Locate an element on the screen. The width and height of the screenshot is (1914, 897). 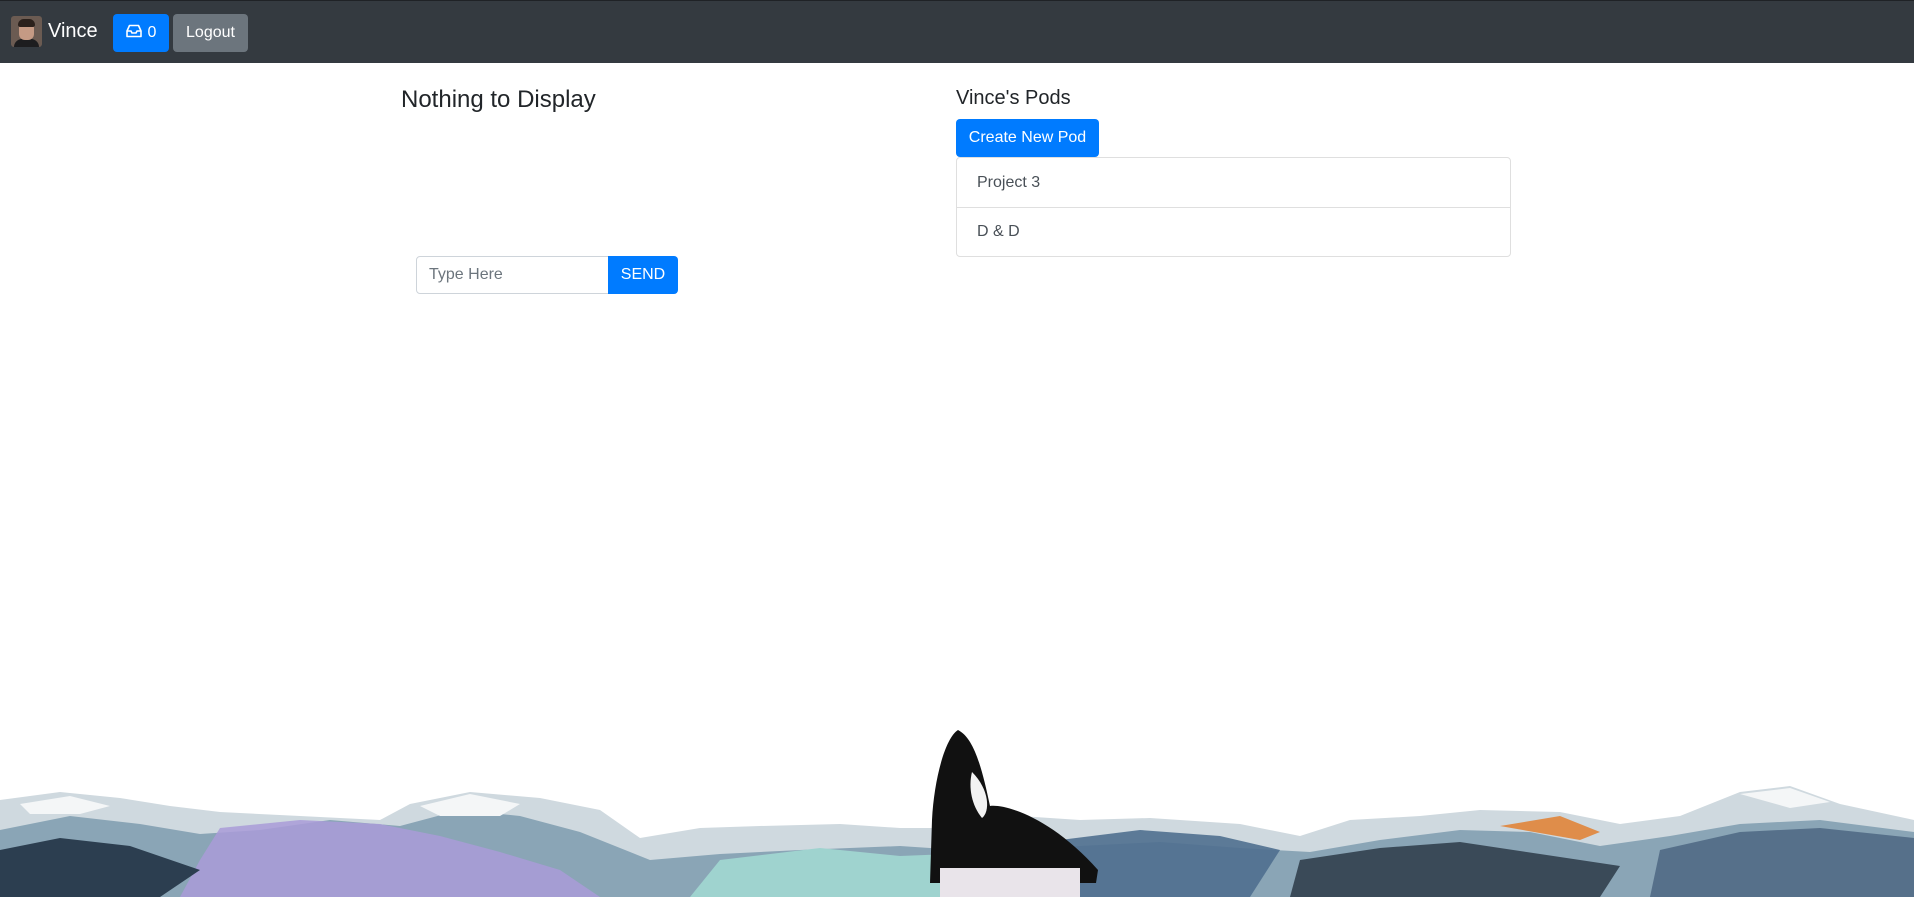
navbar: Vince 0 Logout is located at coordinates (957, 31).